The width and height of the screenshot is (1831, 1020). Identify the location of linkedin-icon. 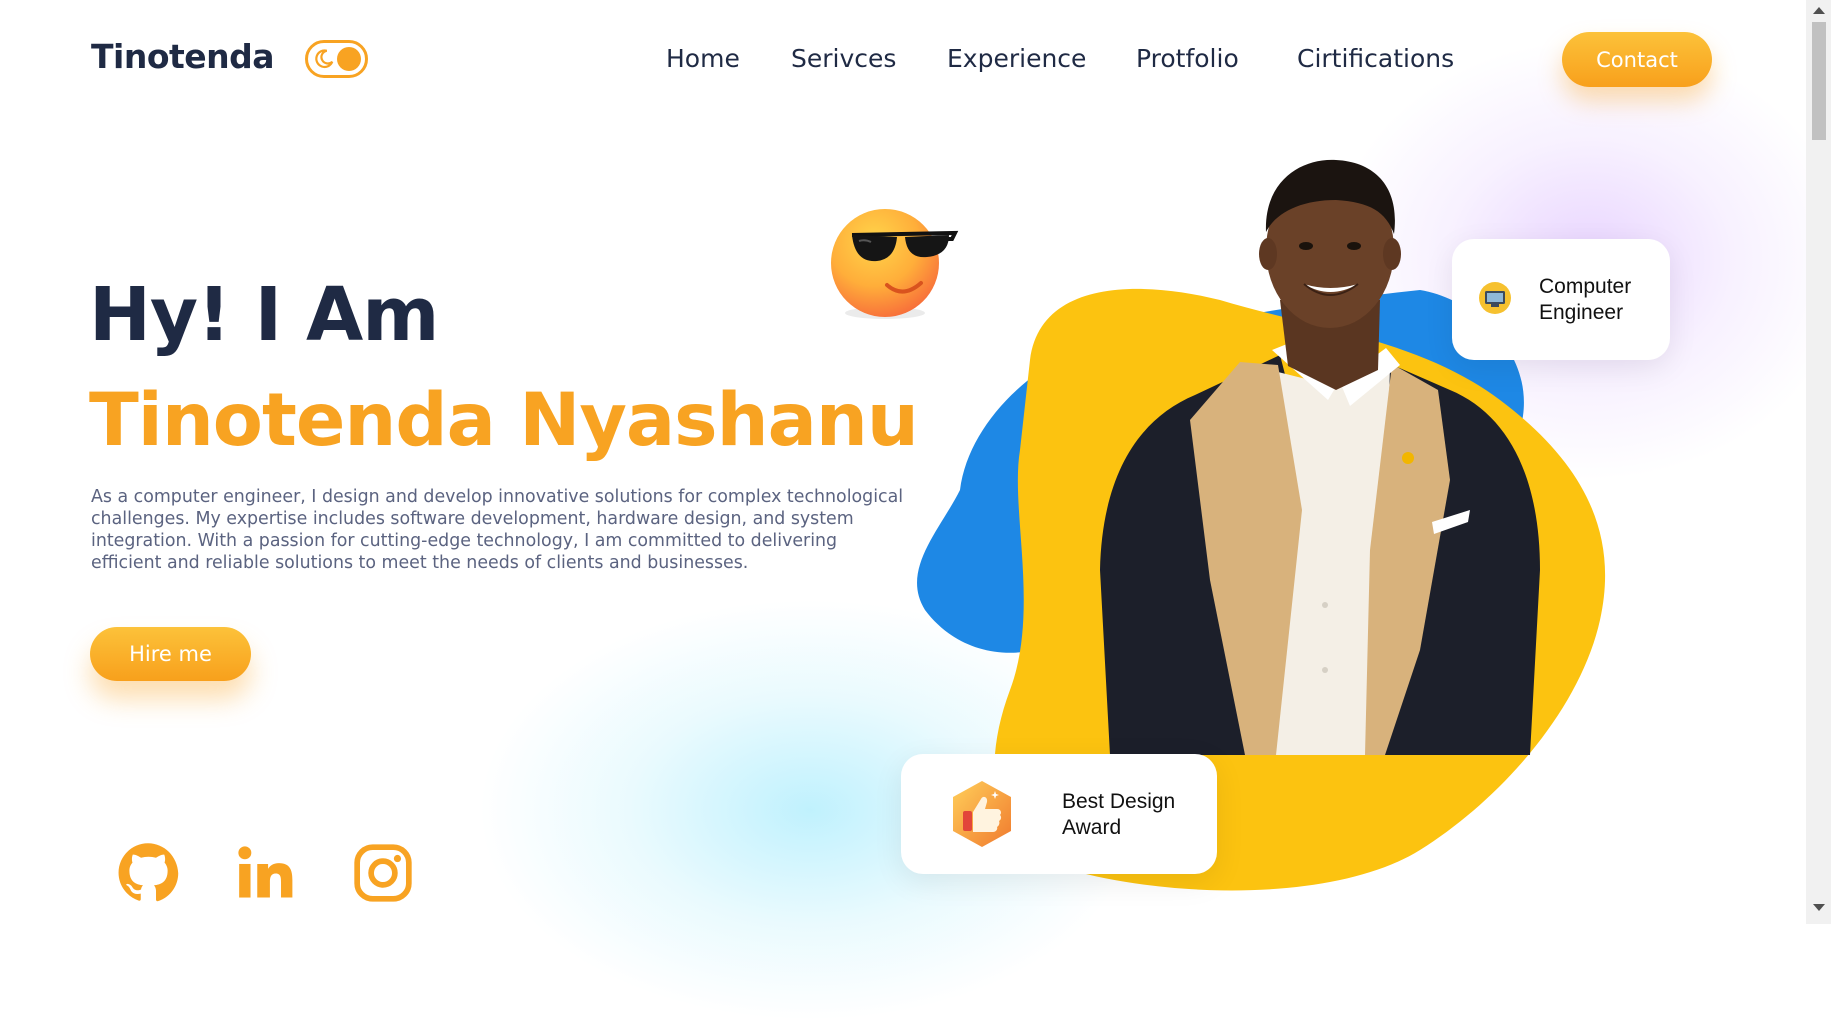
(265, 873).